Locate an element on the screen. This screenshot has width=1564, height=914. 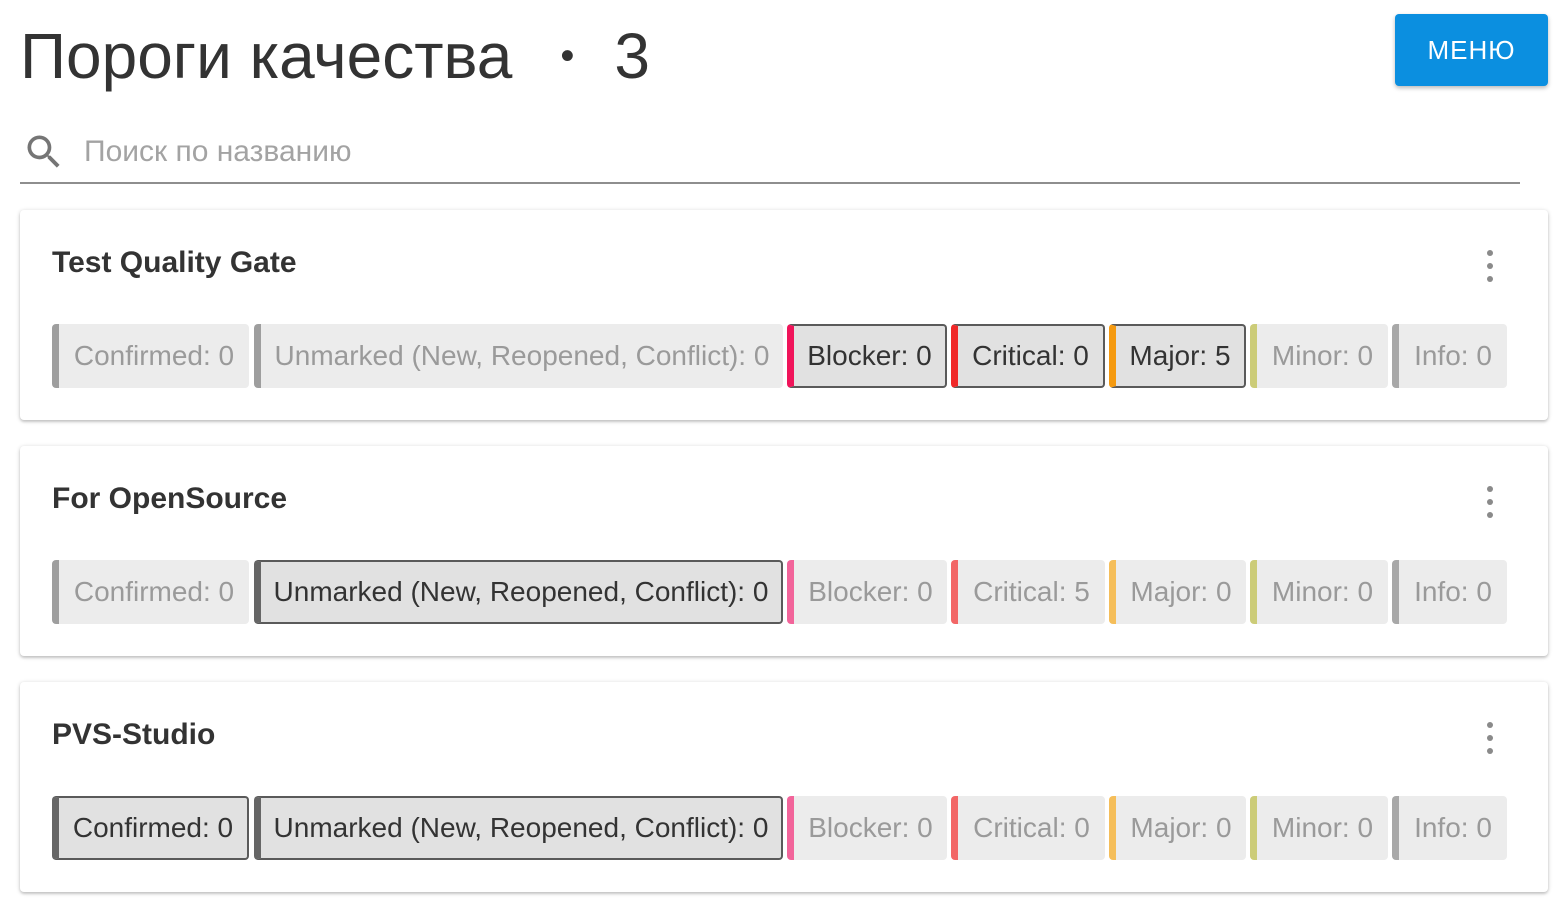
page-header: Пороги качества • 3 МЕНЮ is located at coordinates (784, 54).